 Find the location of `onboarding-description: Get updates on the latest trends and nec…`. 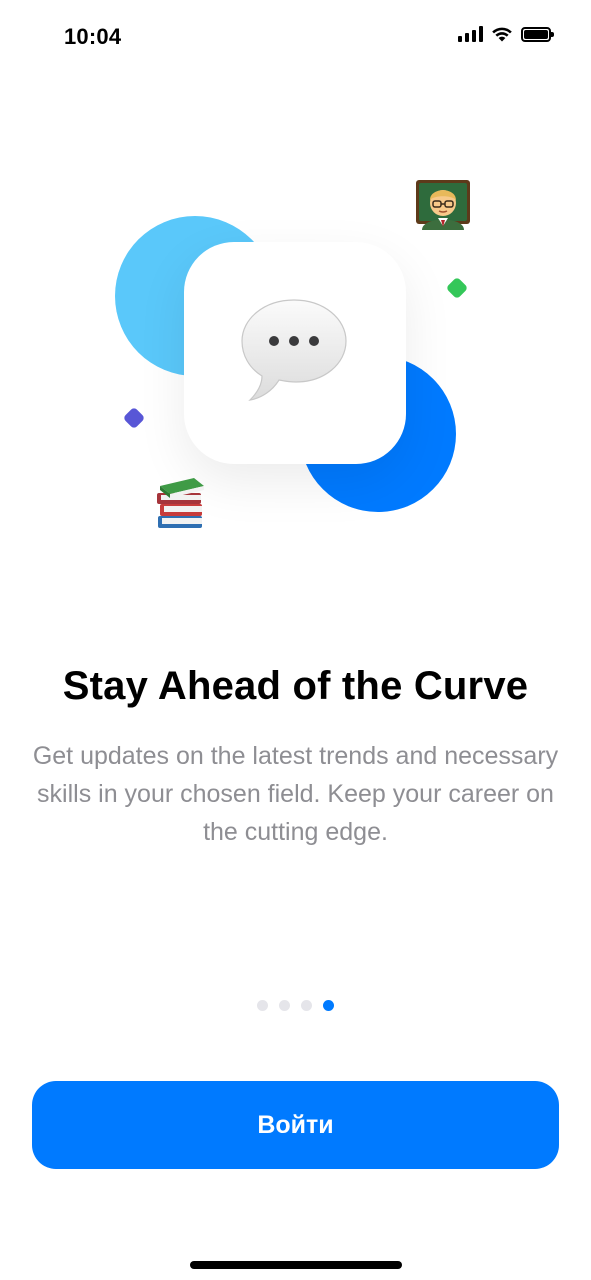

onboarding-description: Get updates on the latest trends and nec… is located at coordinates (295, 794).